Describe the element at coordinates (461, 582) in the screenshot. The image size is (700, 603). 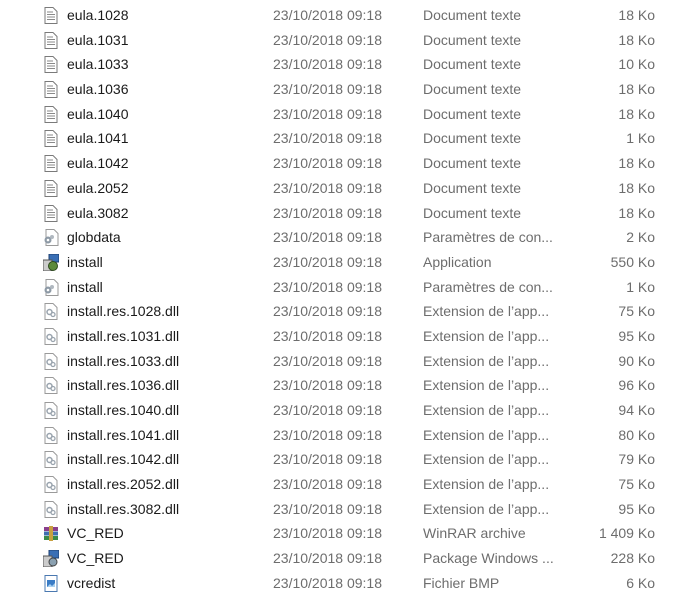
I see `file-type: Fichier BMP` at that location.